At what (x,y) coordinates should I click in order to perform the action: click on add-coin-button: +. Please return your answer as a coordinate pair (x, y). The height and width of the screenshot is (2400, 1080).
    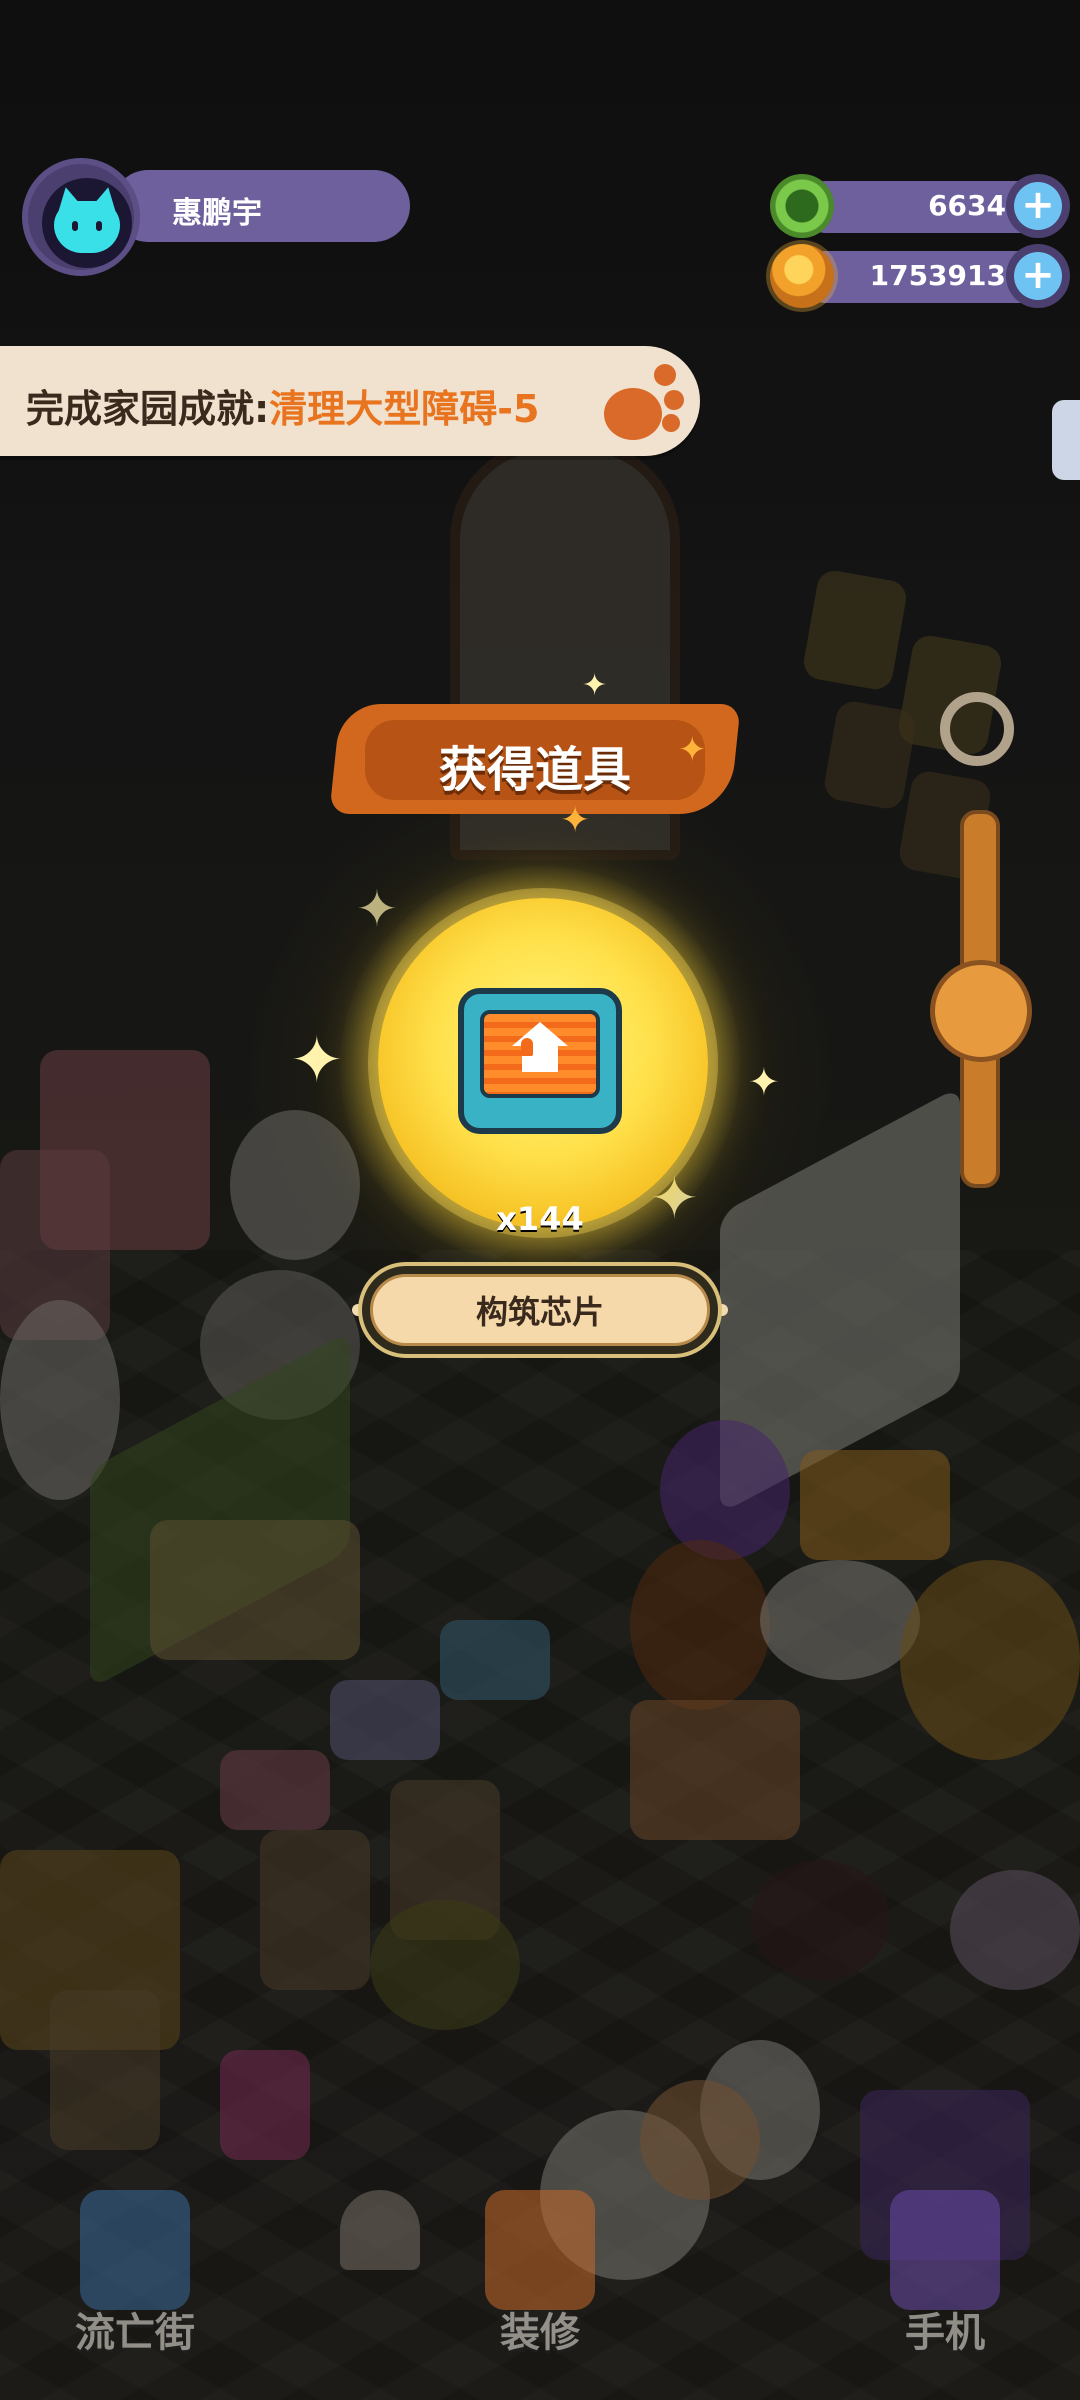
    Looking at the image, I should click on (1038, 276).